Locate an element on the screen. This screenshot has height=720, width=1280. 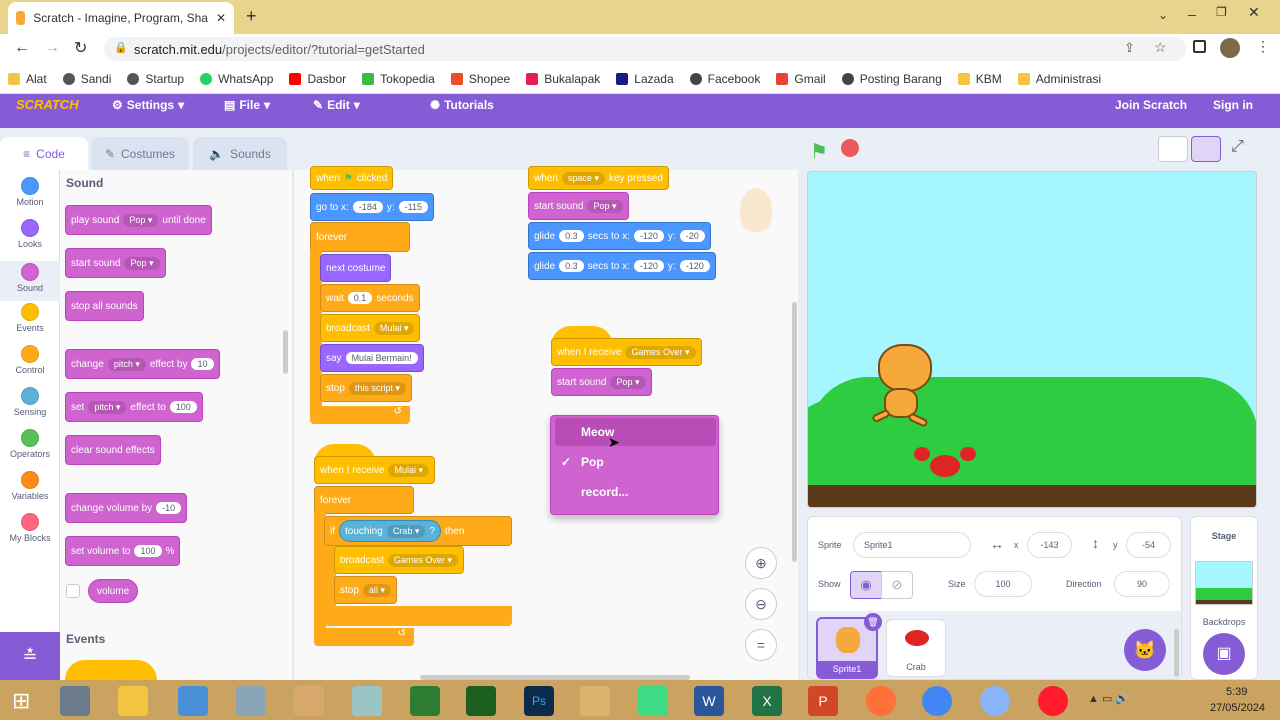
bookmark-item: Startup is located at coordinates (155, 79).